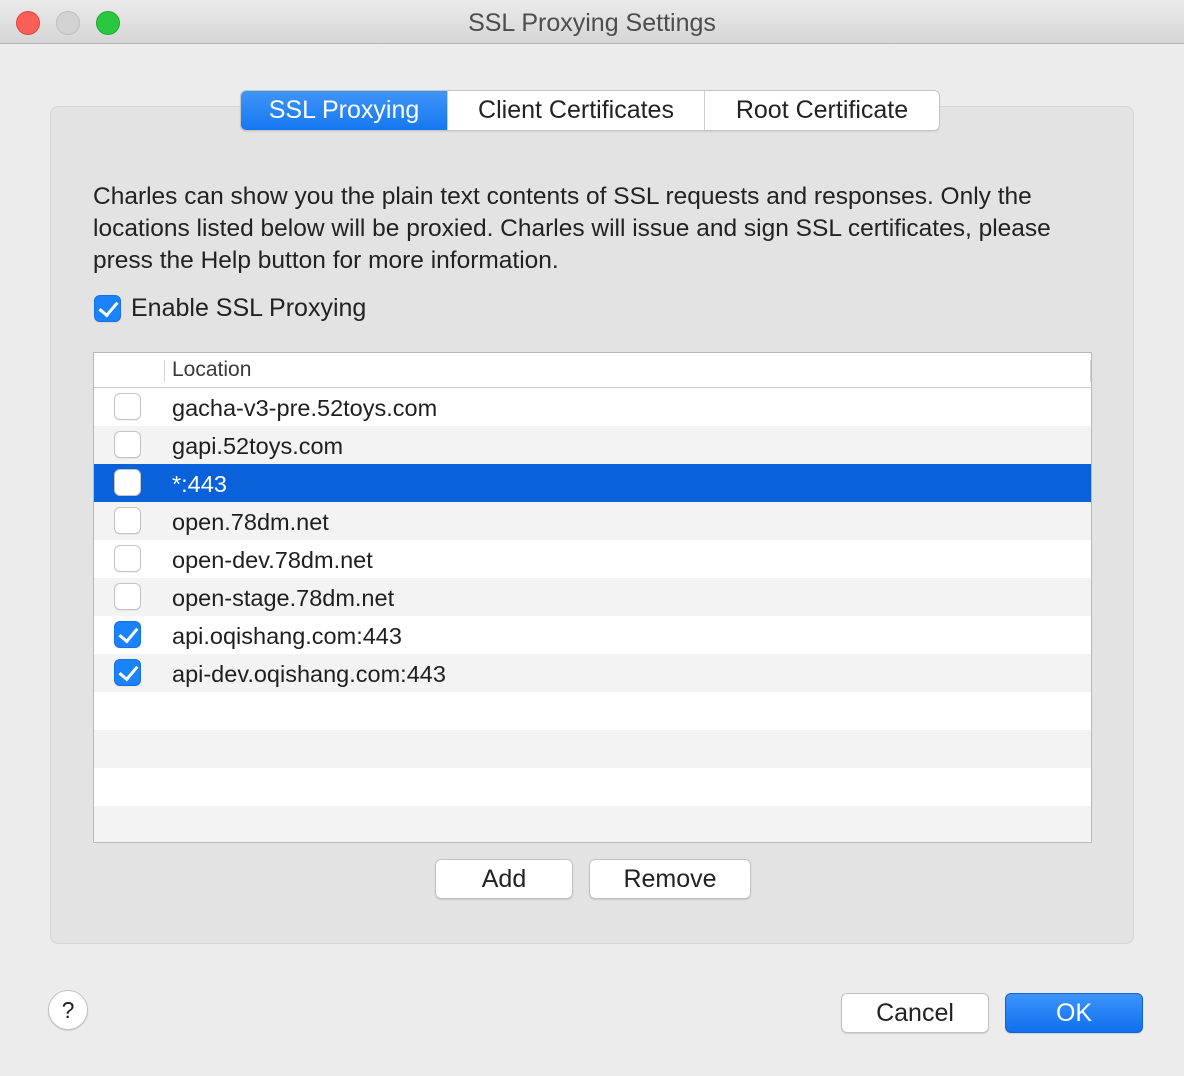 This screenshot has height=1076, width=1184. Describe the element at coordinates (1074, 1013) in the screenshot. I see `ok-button: OK` at that location.